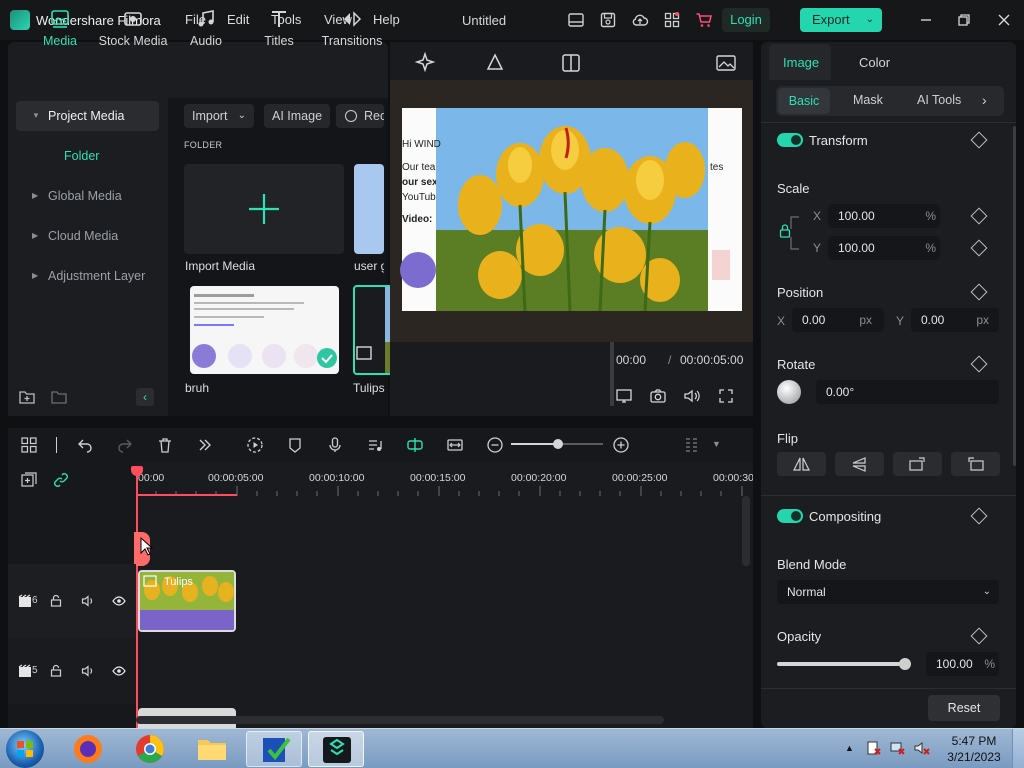  I want to click on effects-icon, so click(425, 63).